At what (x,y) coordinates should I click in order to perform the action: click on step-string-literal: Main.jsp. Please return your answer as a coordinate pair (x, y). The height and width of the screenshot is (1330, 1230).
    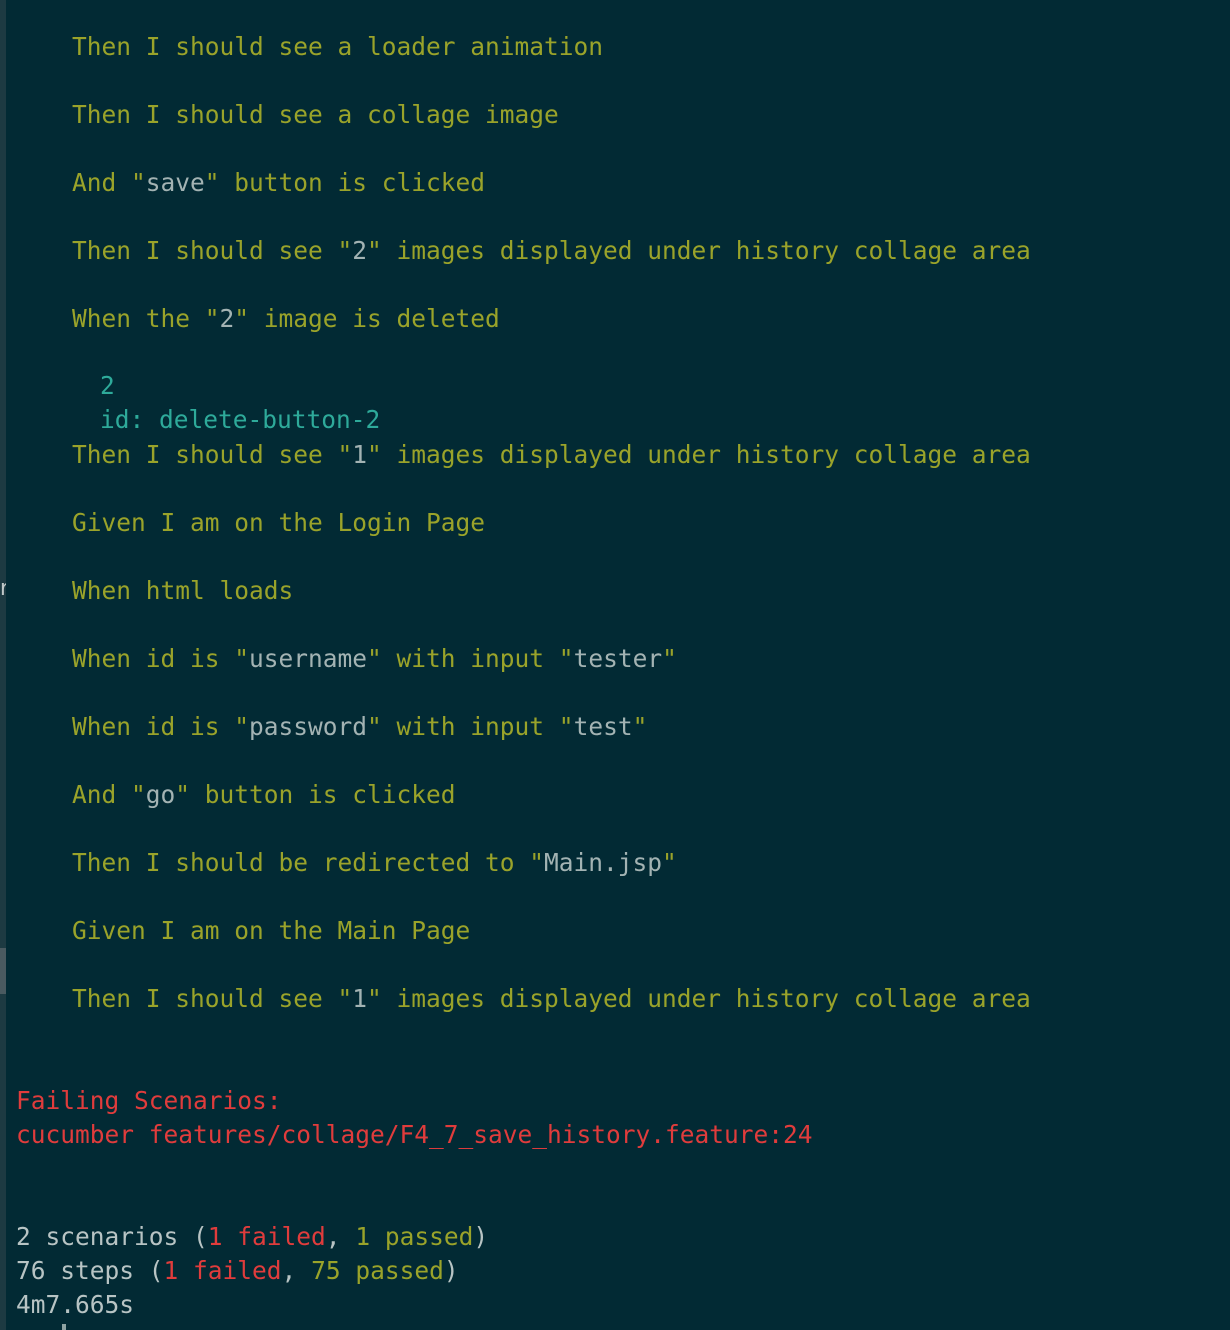
    Looking at the image, I should click on (603, 862).